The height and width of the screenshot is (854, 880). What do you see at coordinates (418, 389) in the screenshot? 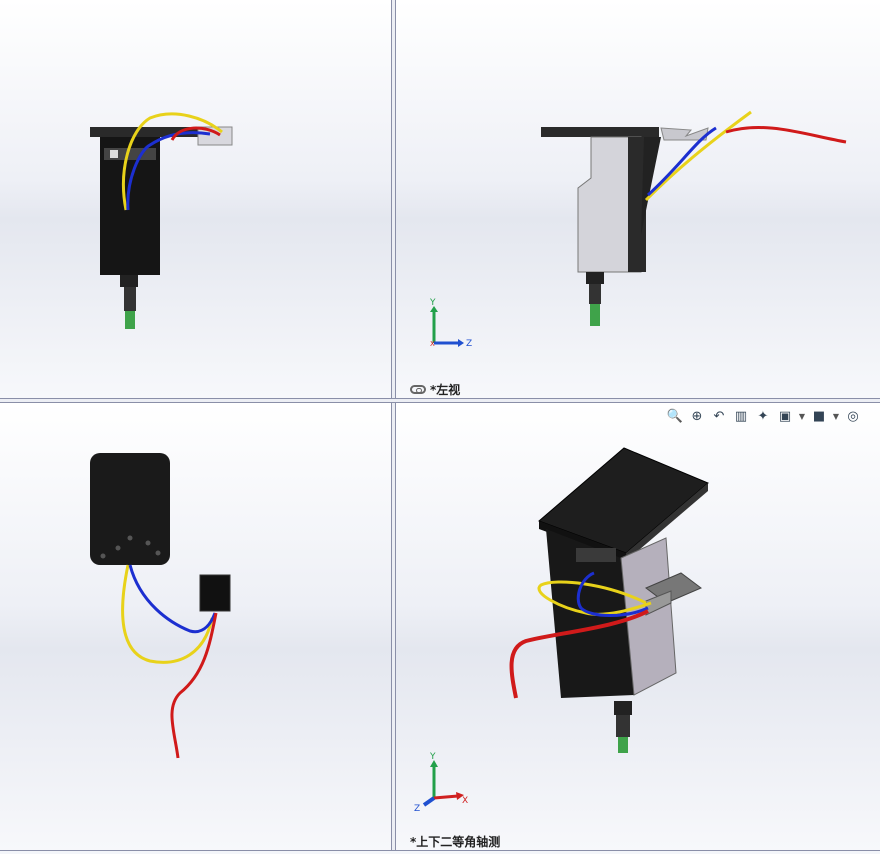
I see `link-view-icon` at bounding box center [418, 389].